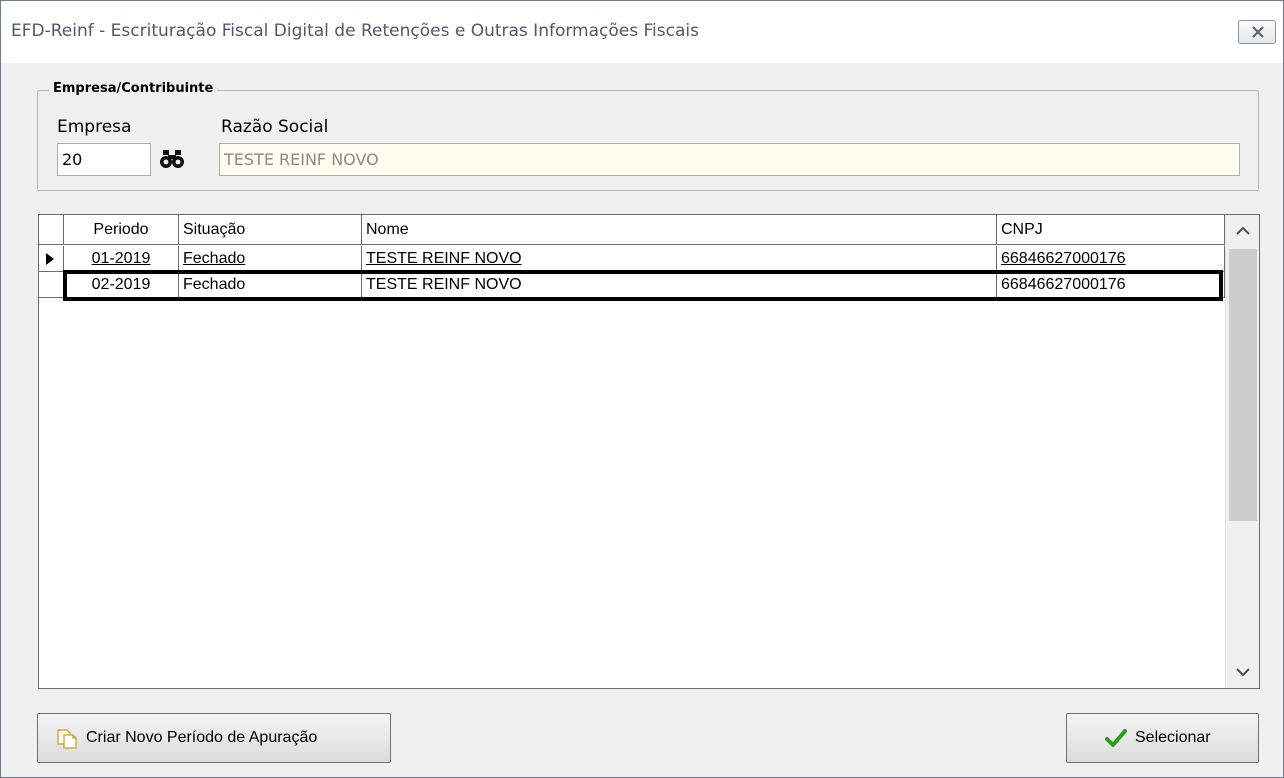  What do you see at coordinates (679, 229) in the screenshot?
I see `column-header-nome: Nome` at bounding box center [679, 229].